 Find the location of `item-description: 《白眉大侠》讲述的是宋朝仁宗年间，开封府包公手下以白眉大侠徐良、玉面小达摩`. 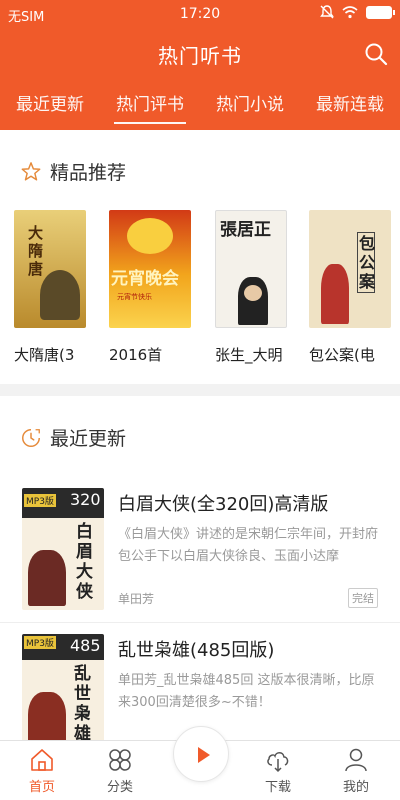

item-description: 《白眉大侠》讲述的是宋朝仁宗年间，开封府包公手下以白眉大侠徐良、玉面小达摩 is located at coordinates (248, 545).